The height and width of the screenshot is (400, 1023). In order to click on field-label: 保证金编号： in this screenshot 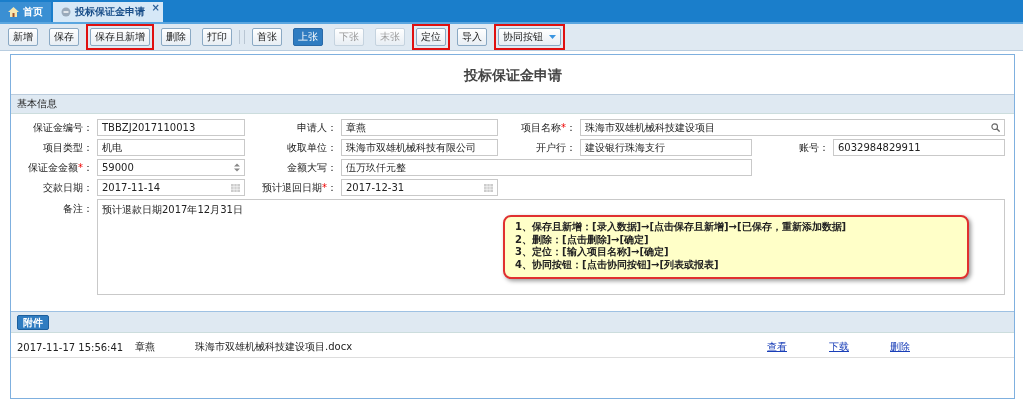, I will do `click(62, 127)`.